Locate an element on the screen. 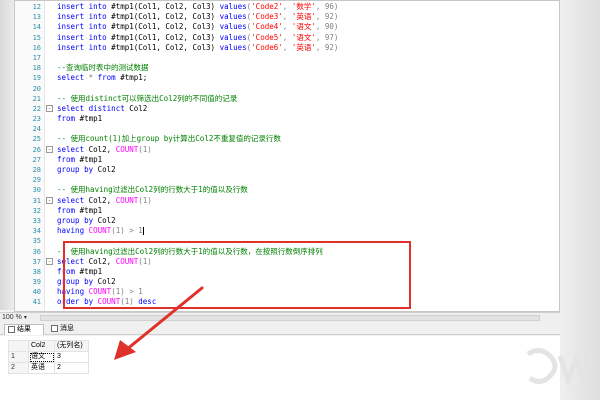  line-number: 13 is located at coordinates (36, 17).